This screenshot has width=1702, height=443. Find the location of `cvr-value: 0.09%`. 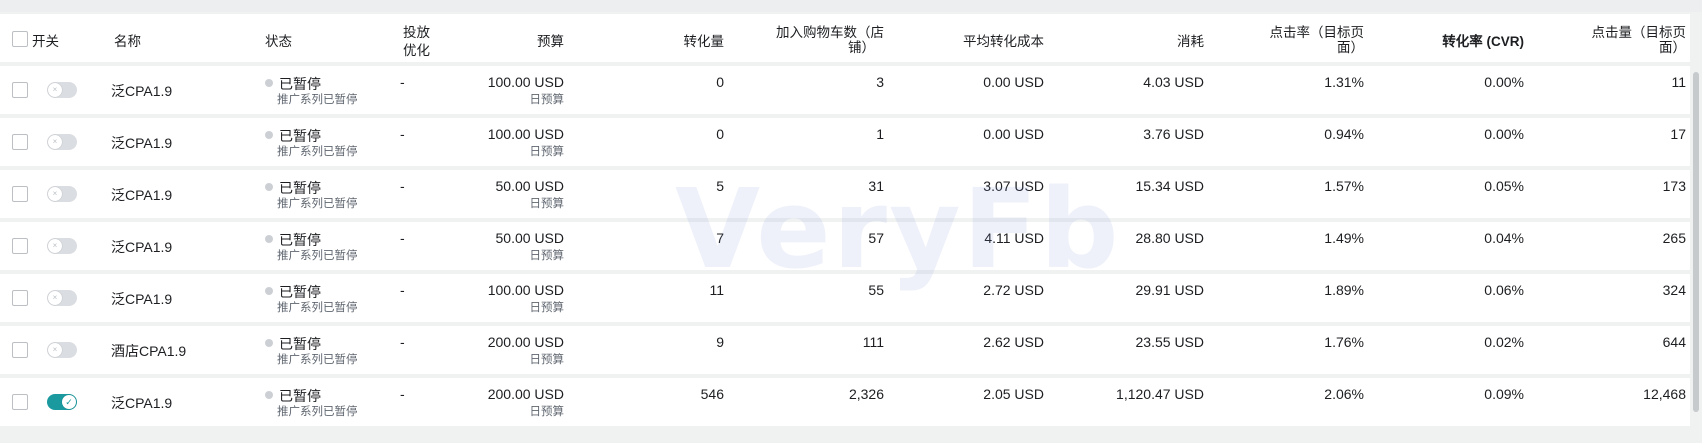

cvr-value: 0.09% is located at coordinates (1504, 394).